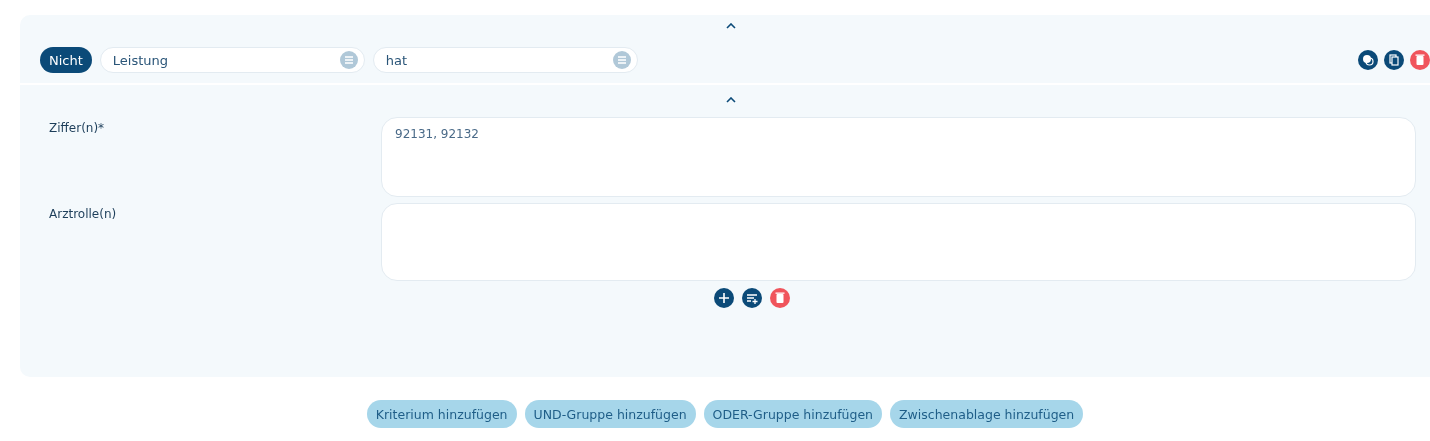 This screenshot has width=1430, height=441. I want to click on field-label: Ziffer(n)*, so click(77, 128).